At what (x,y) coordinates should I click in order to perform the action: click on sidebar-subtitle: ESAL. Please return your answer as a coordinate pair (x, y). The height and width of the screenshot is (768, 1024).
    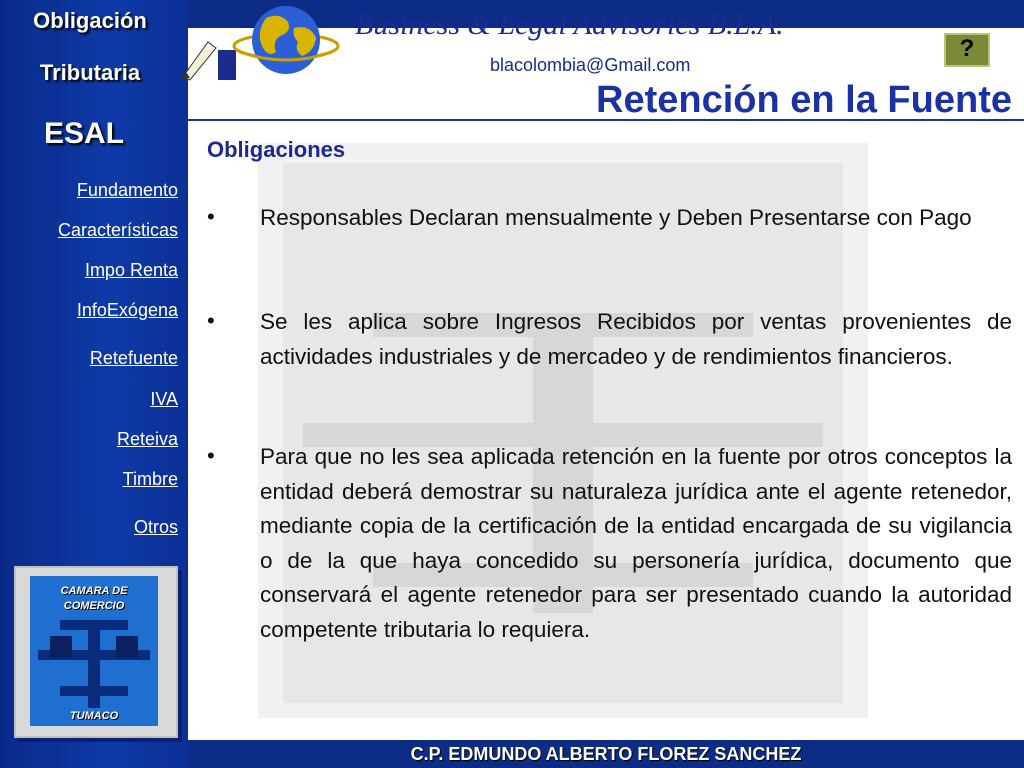
    Looking at the image, I should click on (83, 133).